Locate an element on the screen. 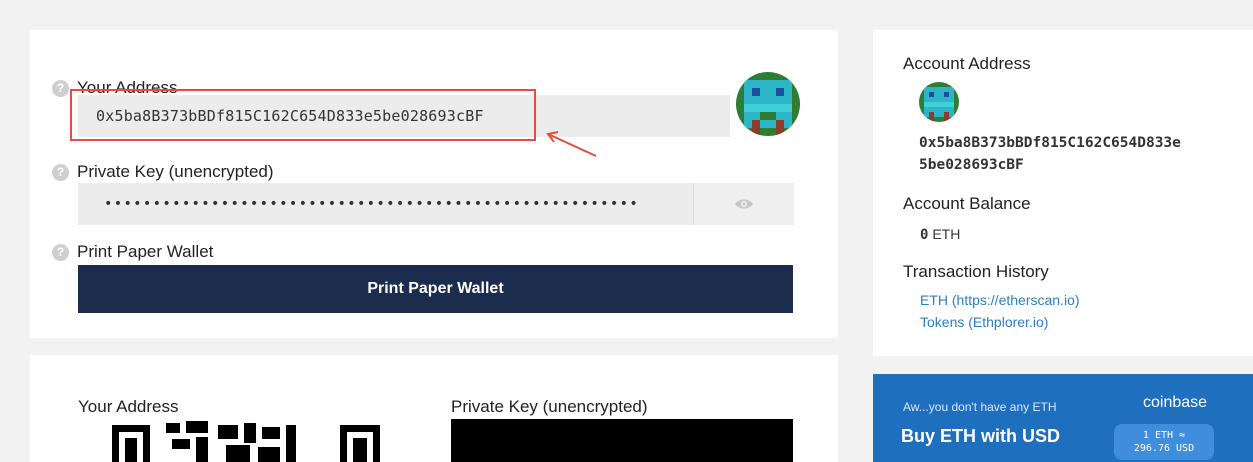 The height and width of the screenshot is (462, 1253). address-qr-code is located at coordinates (248, 439).